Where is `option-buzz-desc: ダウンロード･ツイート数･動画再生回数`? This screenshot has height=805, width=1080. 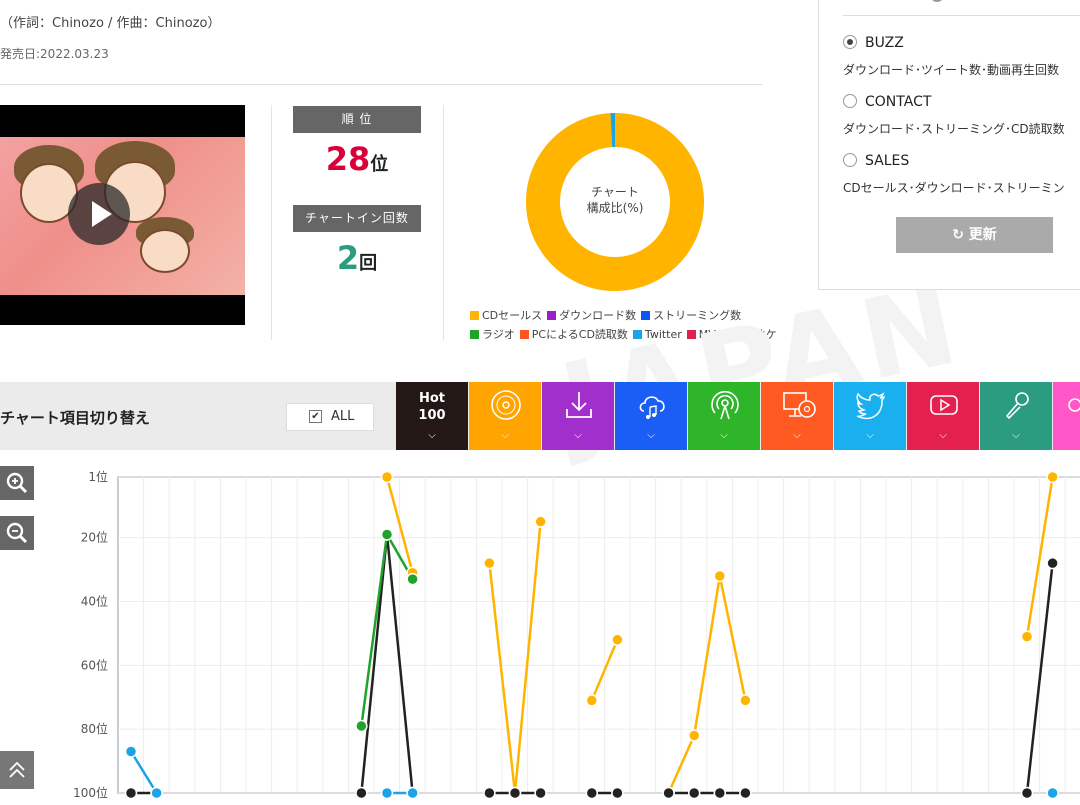 option-buzz-desc: ダウンロード･ツイート数･動画再生回数 is located at coordinates (951, 70).